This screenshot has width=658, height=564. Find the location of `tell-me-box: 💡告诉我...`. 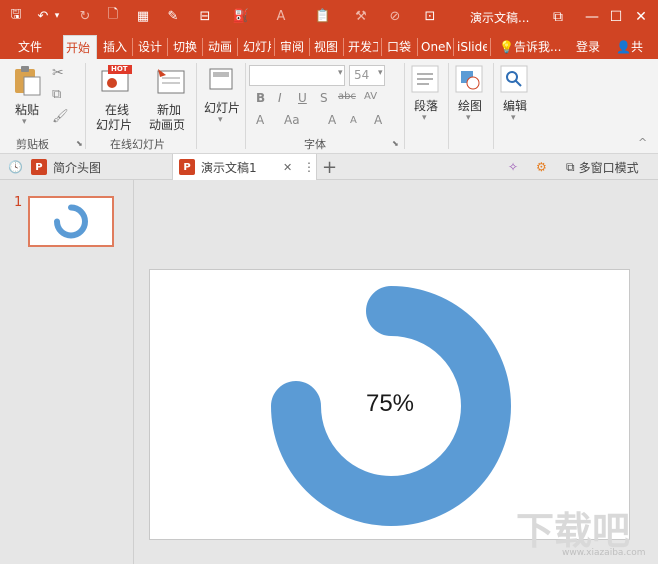

tell-me-box: 💡告诉我... is located at coordinates (531, 47).